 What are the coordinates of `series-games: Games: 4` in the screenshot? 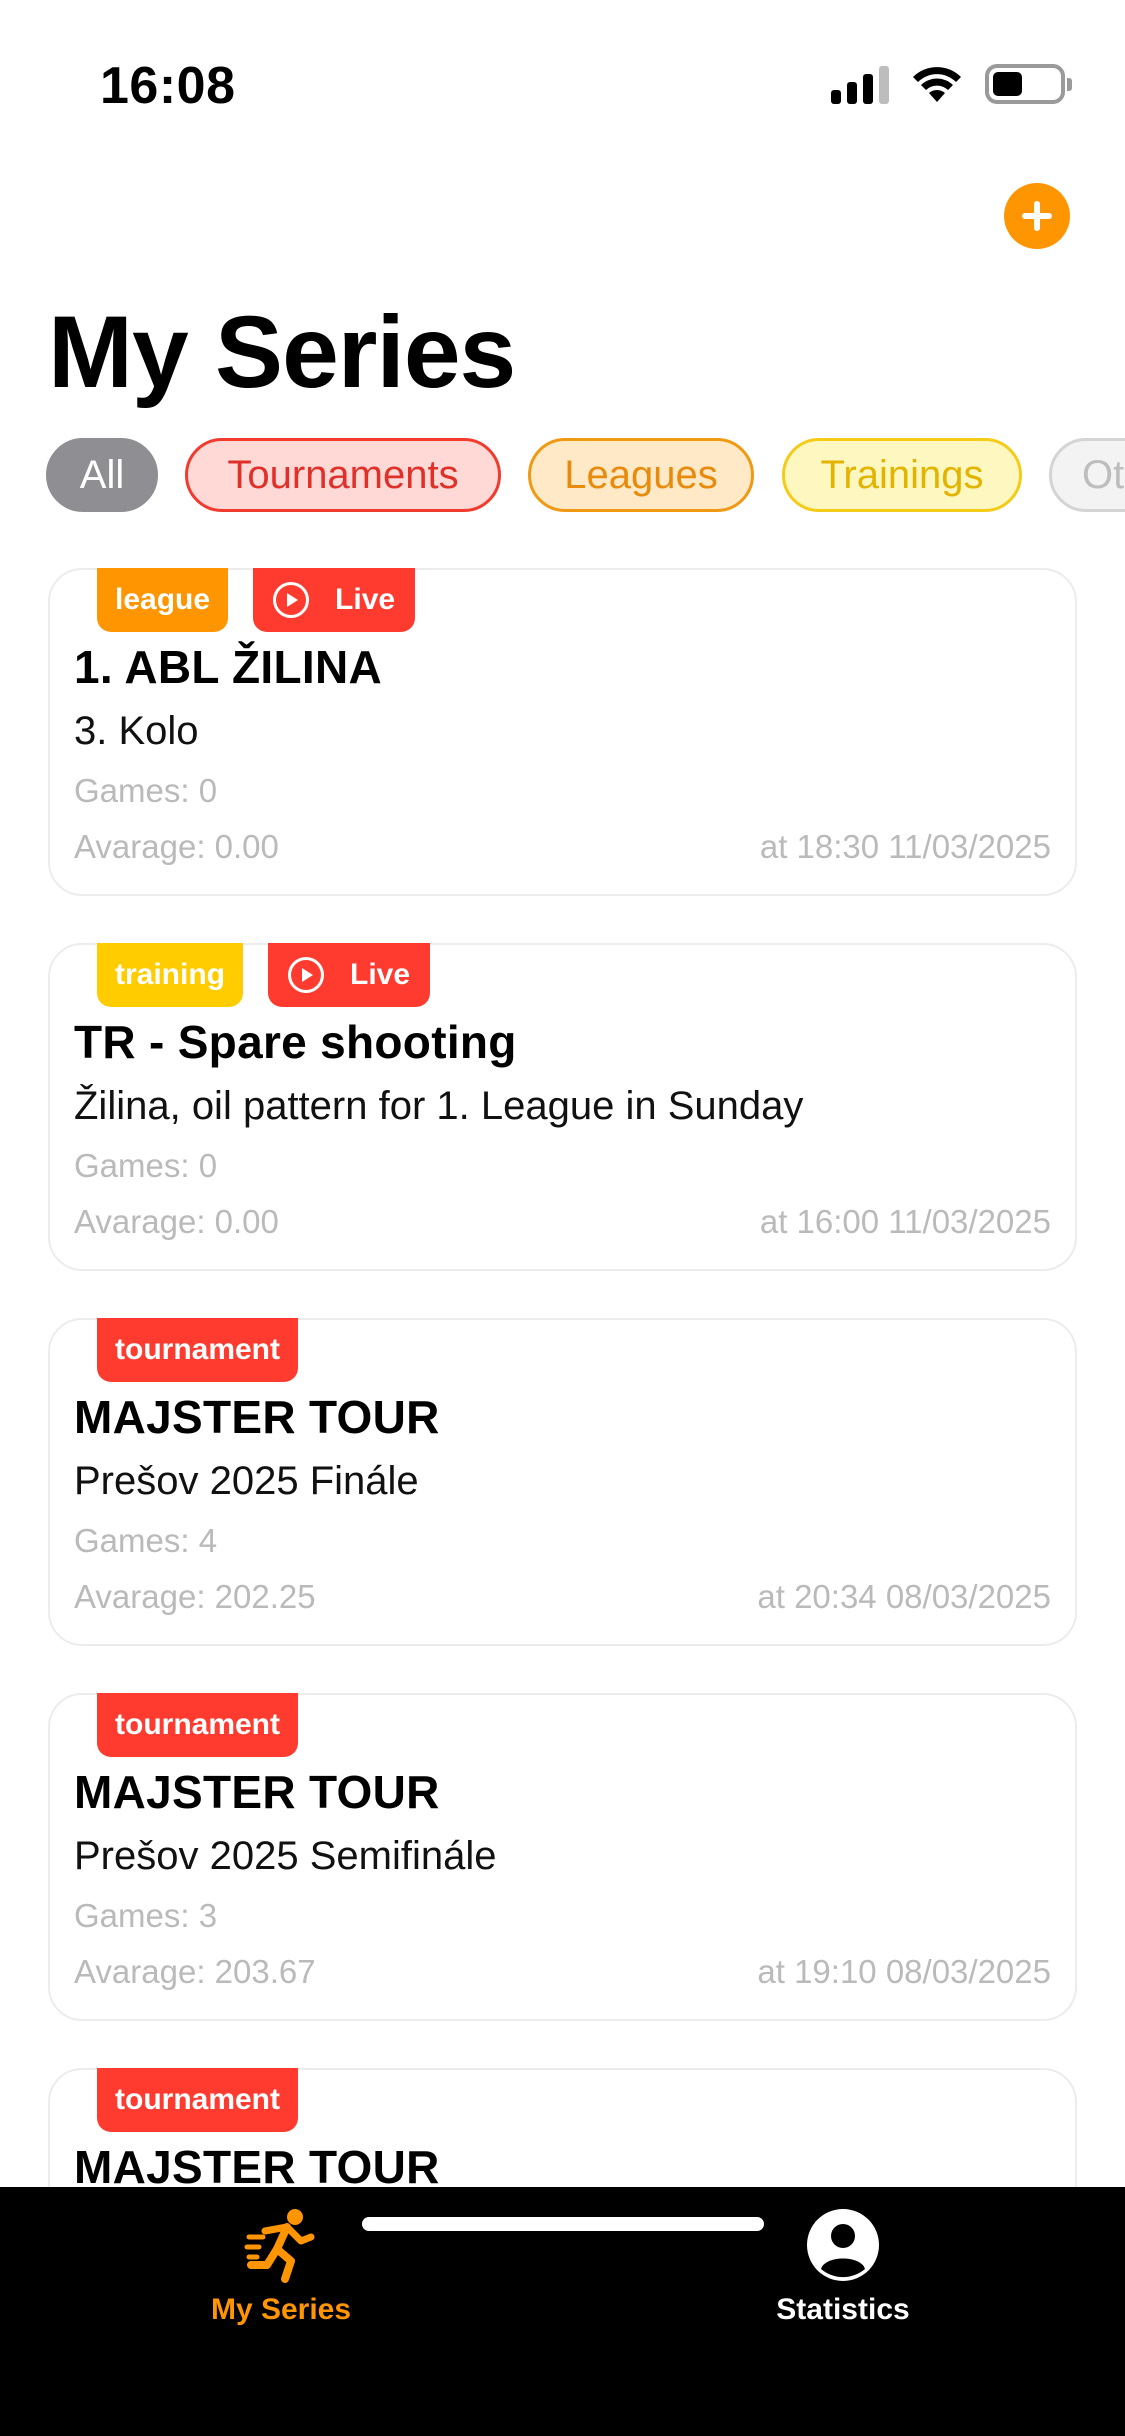 It's located at (146, 1540).